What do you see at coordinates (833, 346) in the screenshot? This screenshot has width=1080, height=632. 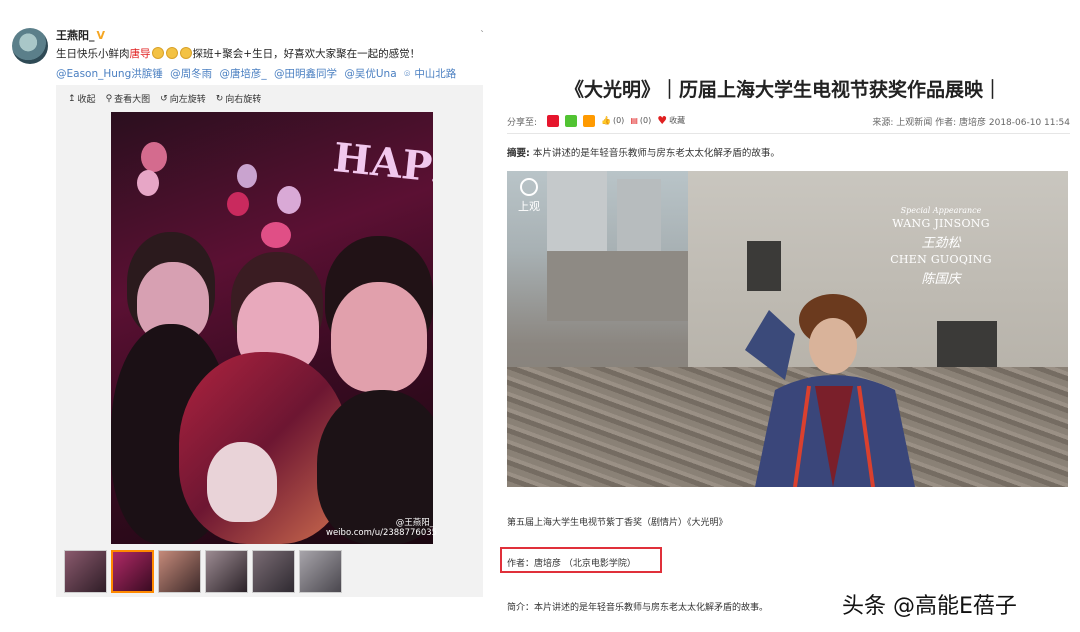 I see `actress-face` at bounding box center [833, 346].